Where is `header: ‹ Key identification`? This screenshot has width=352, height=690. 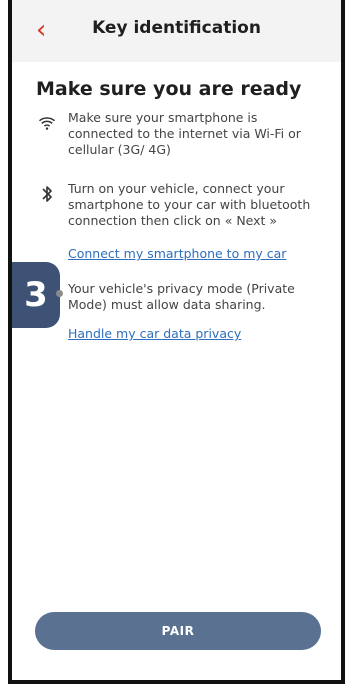 header: ‹ Key identification is located at coordinates (176, 31).